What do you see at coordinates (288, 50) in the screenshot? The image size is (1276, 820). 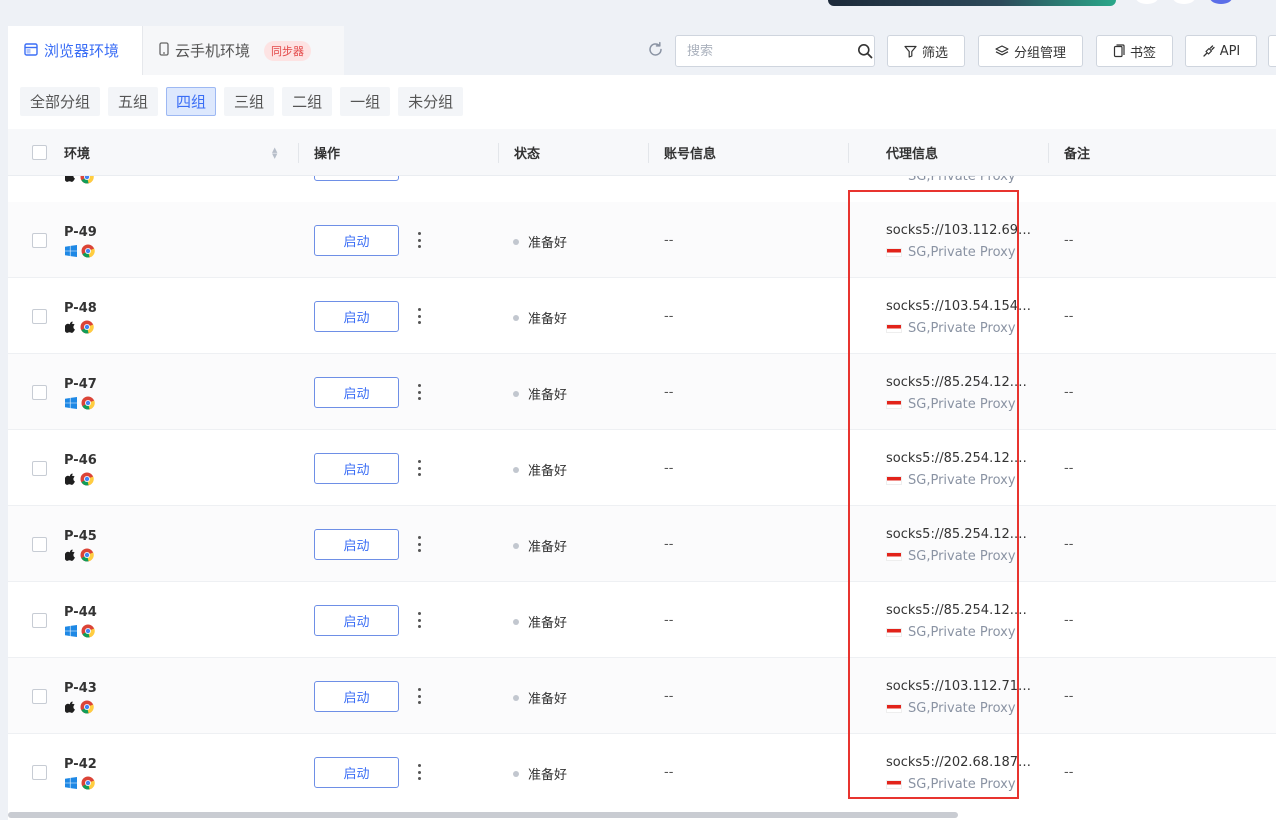 I see `sync-badge: 同步器` at bounding box center [288, 50].